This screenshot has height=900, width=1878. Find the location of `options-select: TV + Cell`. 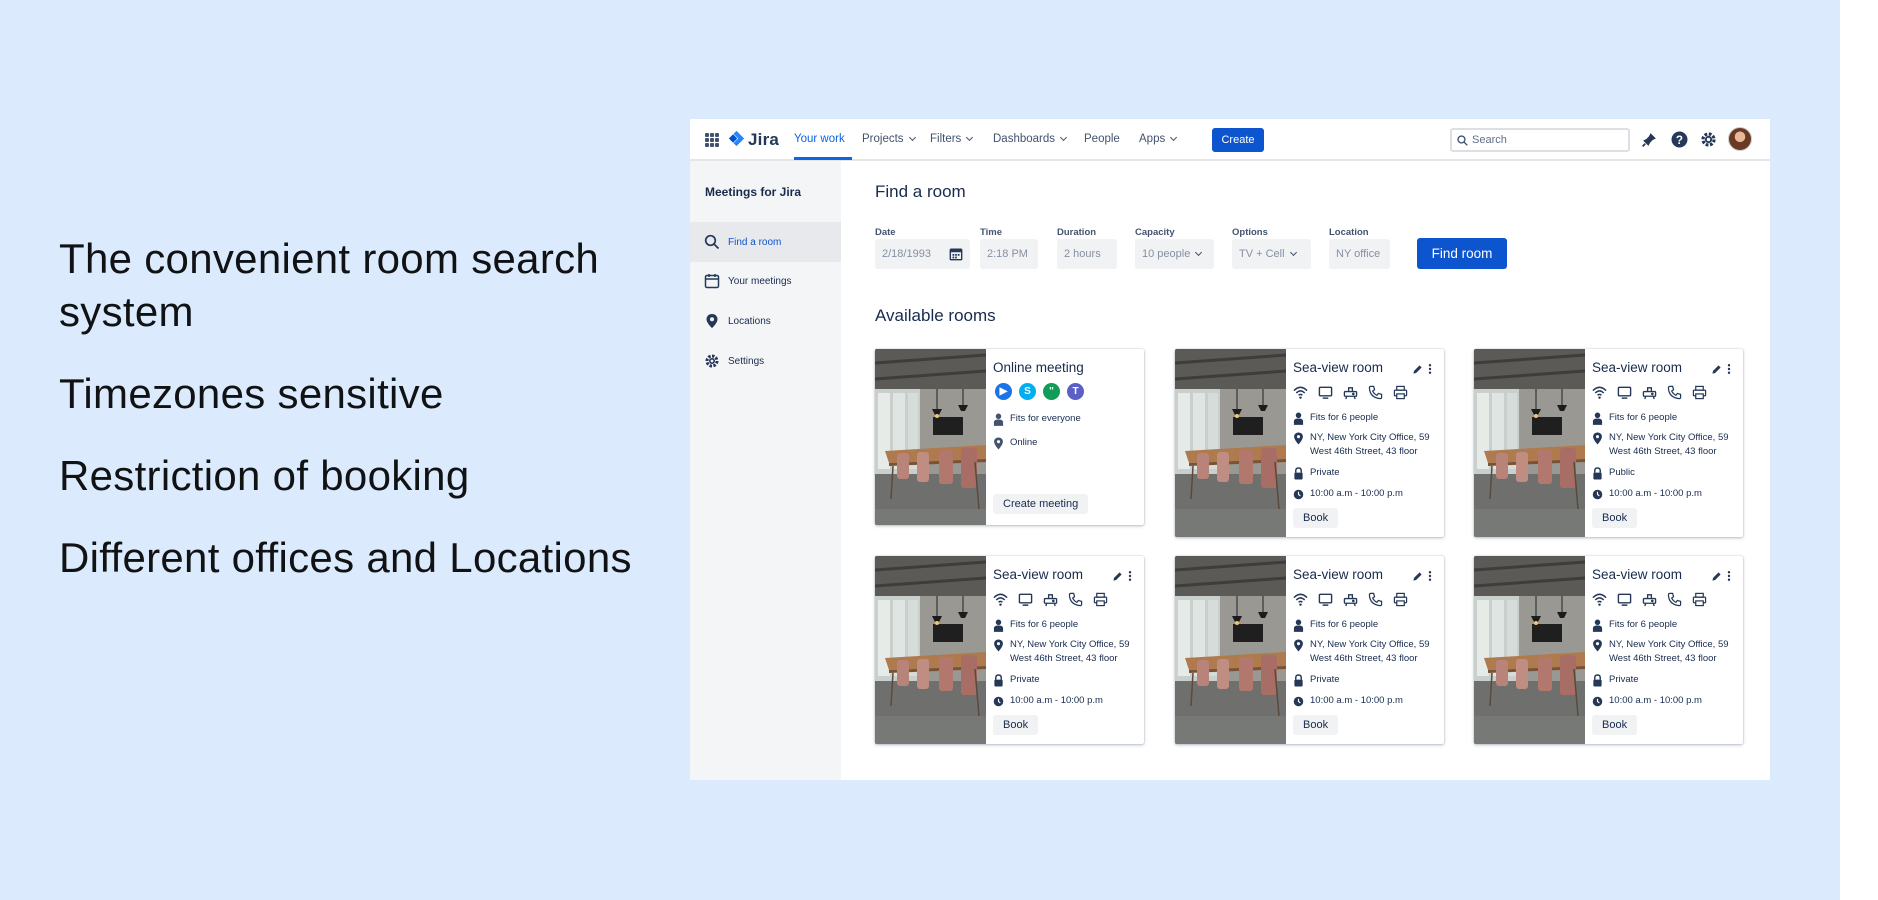

options-select: TV + Cell is located at coordinates (1271, 254).